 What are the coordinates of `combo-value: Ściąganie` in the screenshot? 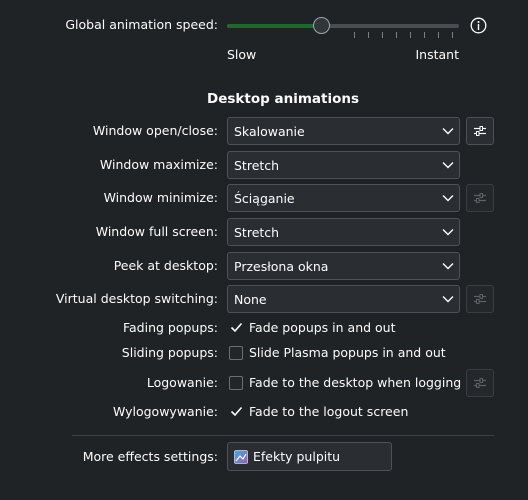 It's located at (264, 198).